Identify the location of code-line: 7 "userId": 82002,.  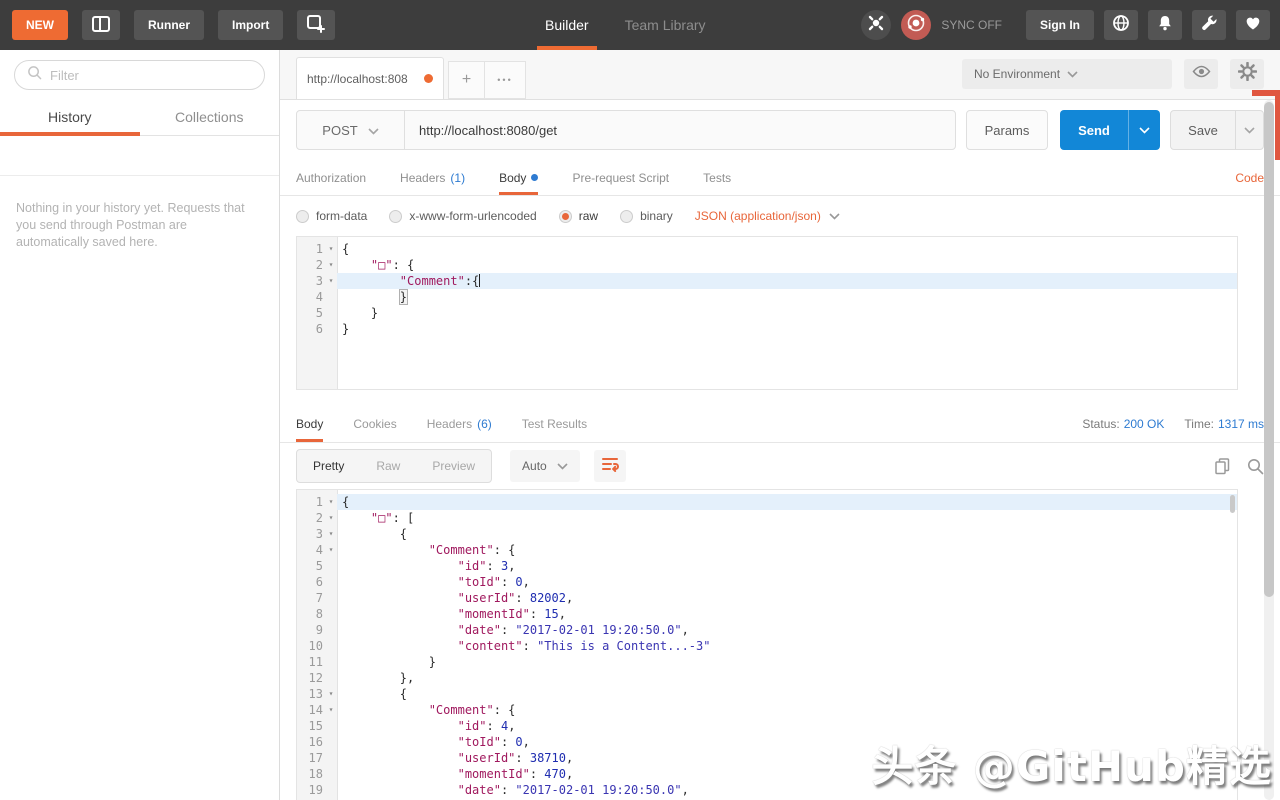
(767, 598).